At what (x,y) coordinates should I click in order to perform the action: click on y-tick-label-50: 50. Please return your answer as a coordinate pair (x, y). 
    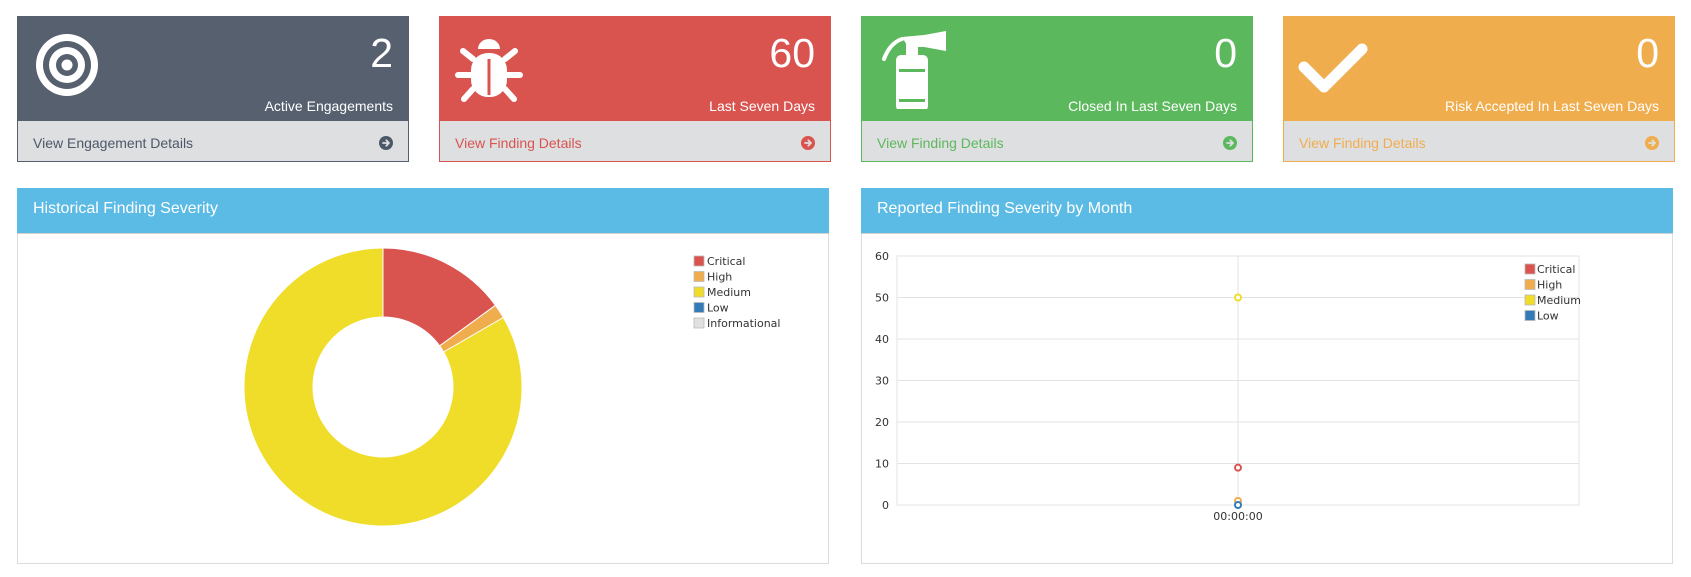
    Looking at the image, I should click on (882, 298).